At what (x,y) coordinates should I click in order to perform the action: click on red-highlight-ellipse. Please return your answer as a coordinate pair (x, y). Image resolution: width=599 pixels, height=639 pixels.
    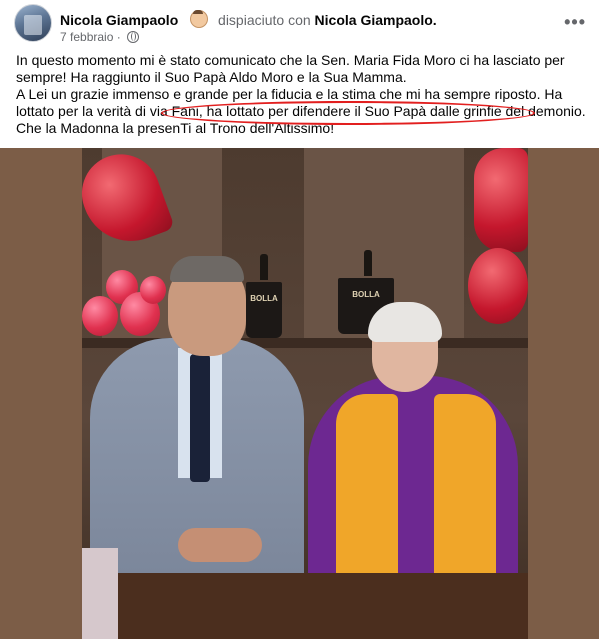
    Looking at the image, I should click on (348, 113).